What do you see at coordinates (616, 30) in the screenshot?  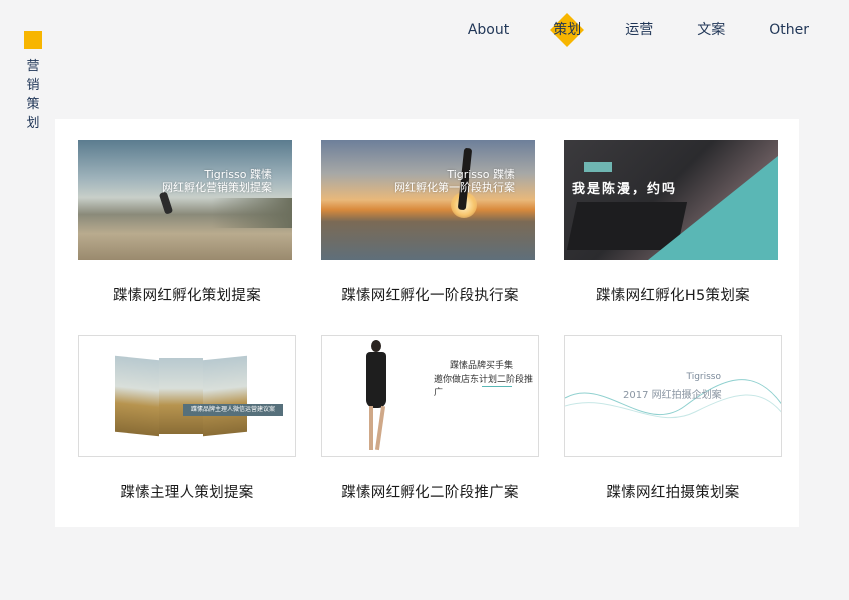 I see `top-nav: About 策划 运营 文案 Other` at bounding box center [616, 30].